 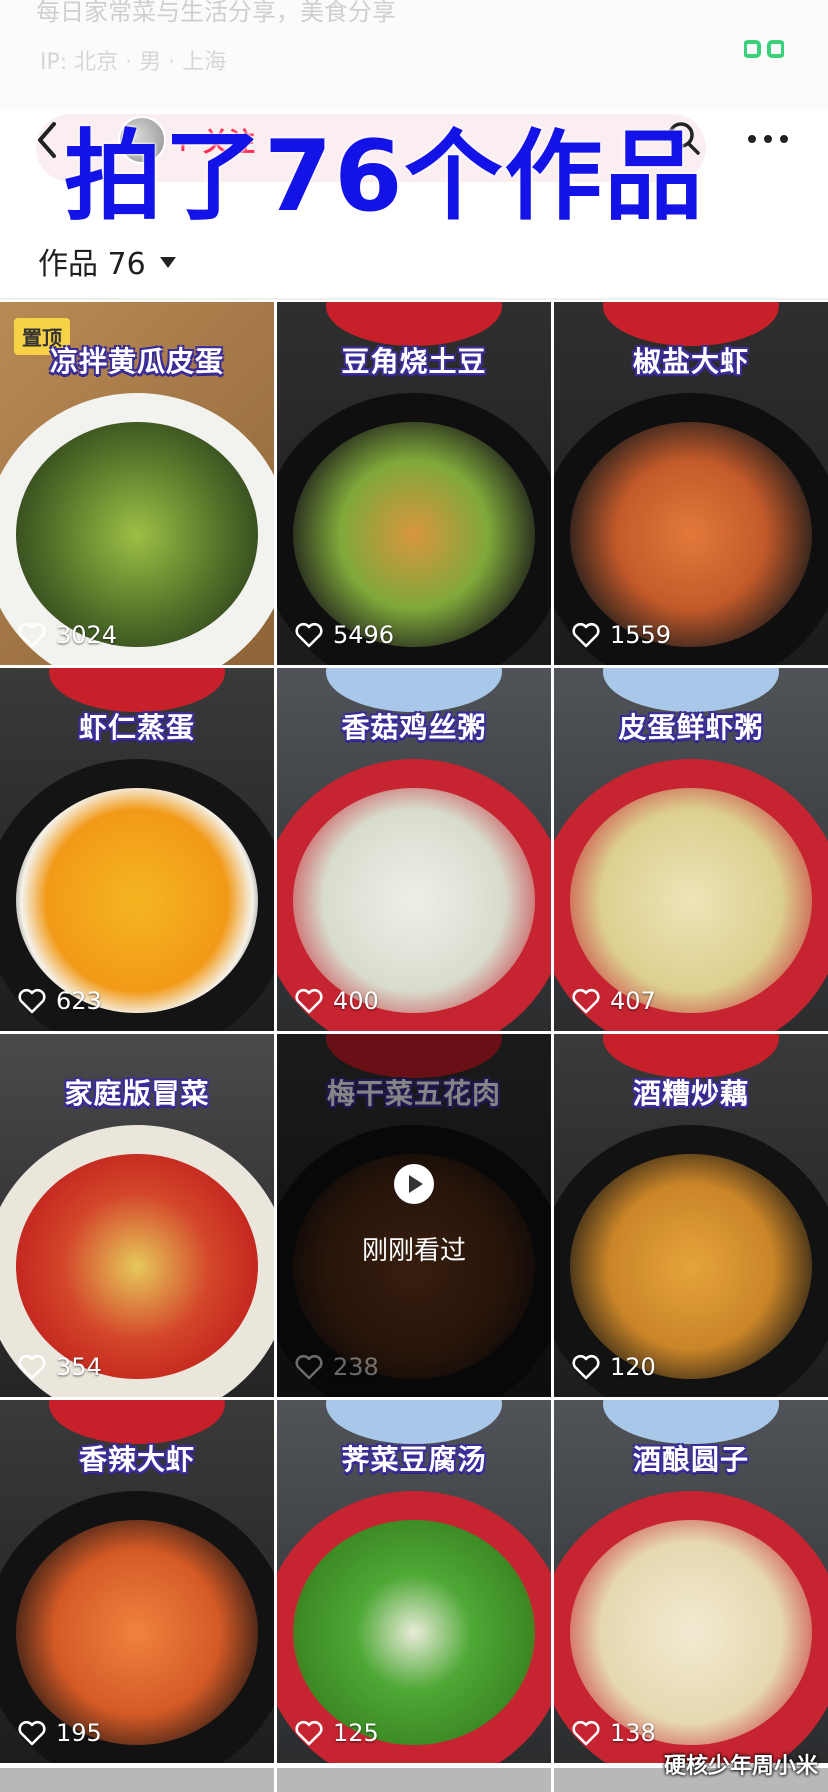 What do you see at coordinates (633, 1367) in the screenshot?
I see `like-count-value: 120` at bounding box center [633, 1367].